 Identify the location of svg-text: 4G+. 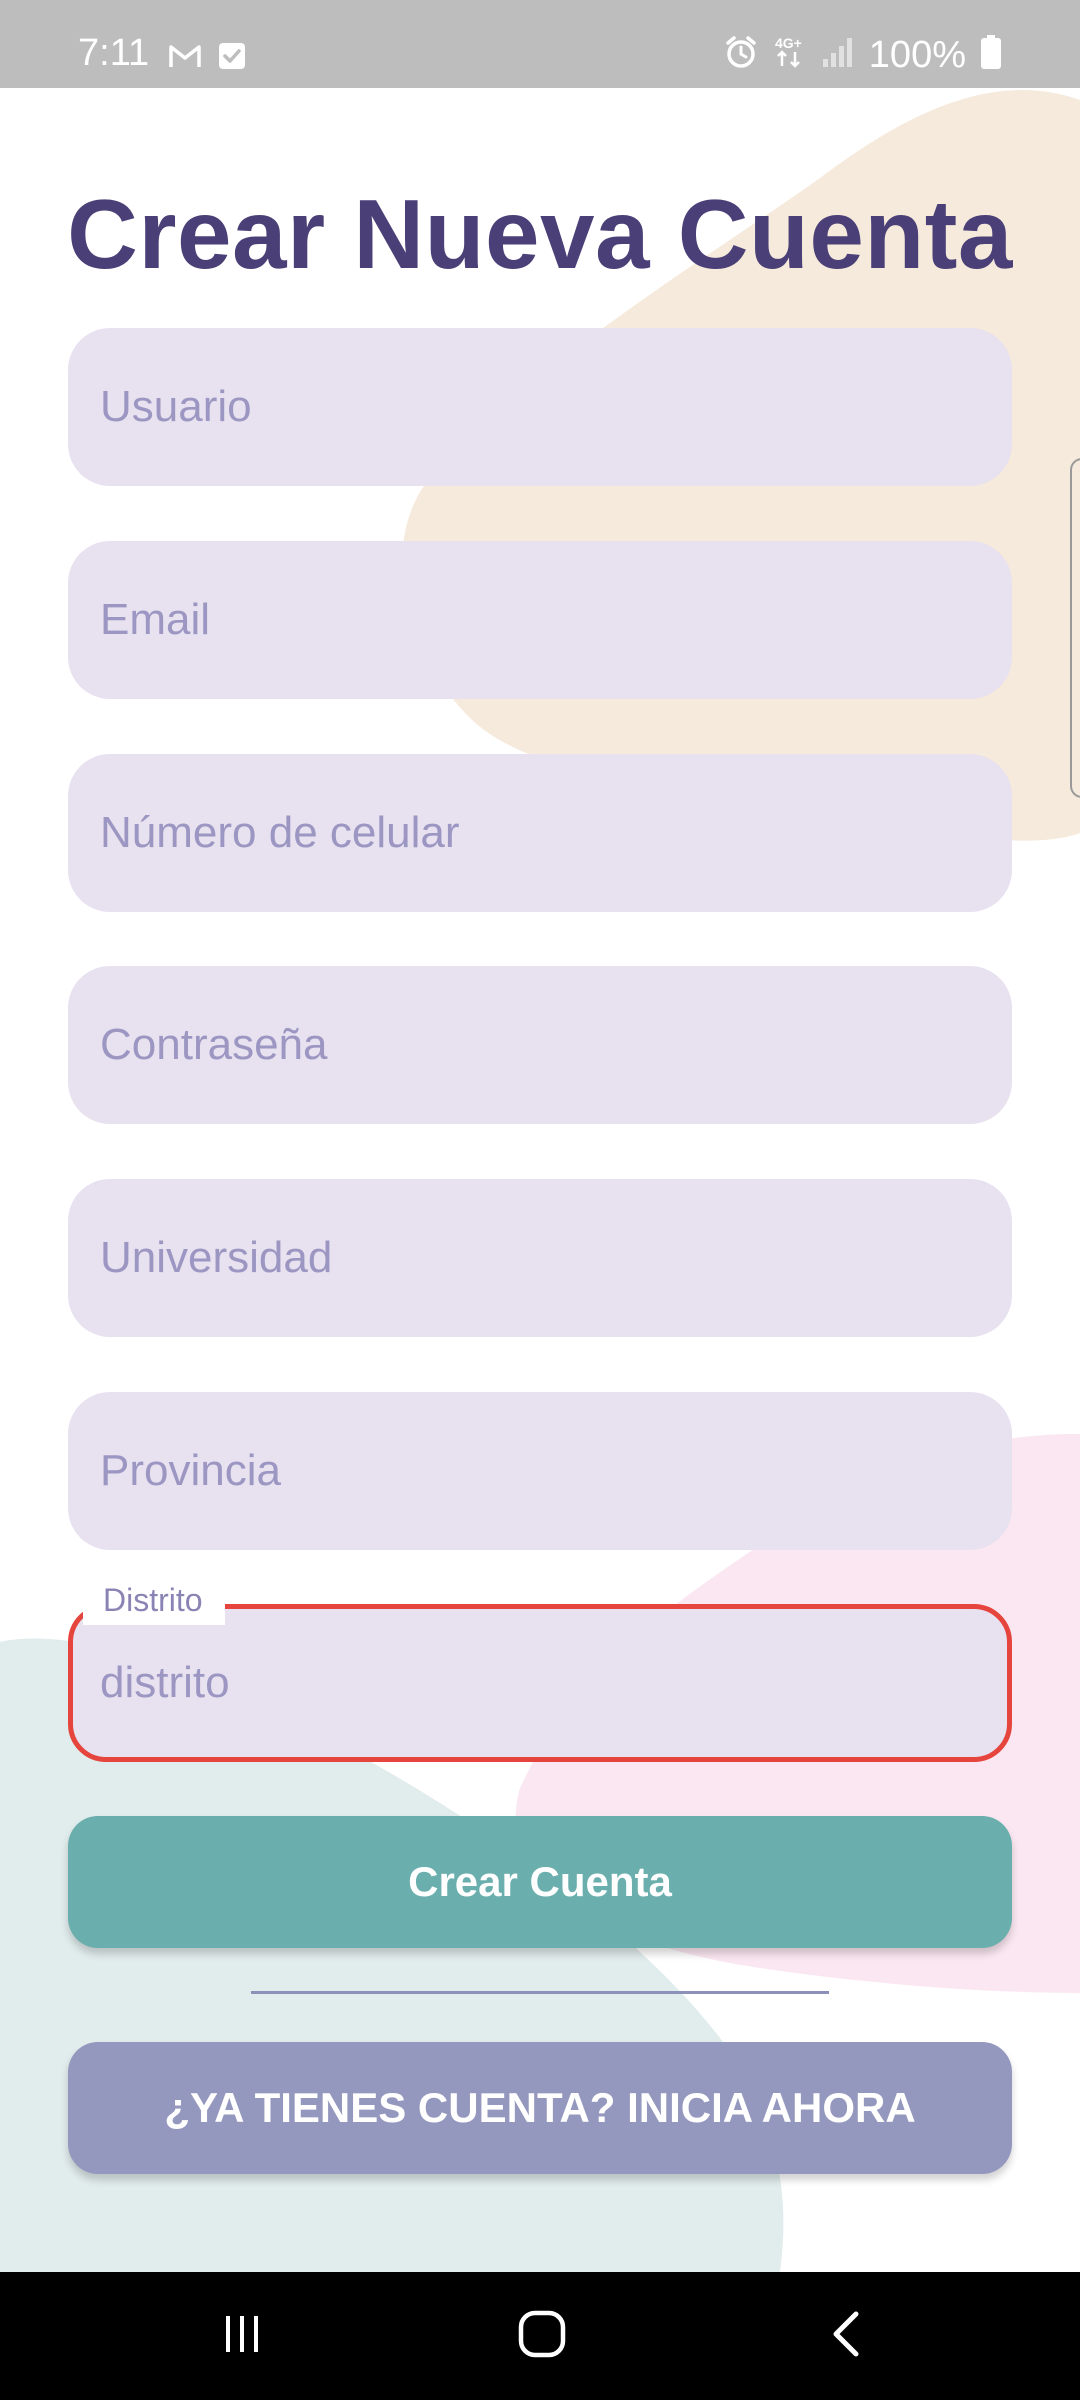
(788, 43).